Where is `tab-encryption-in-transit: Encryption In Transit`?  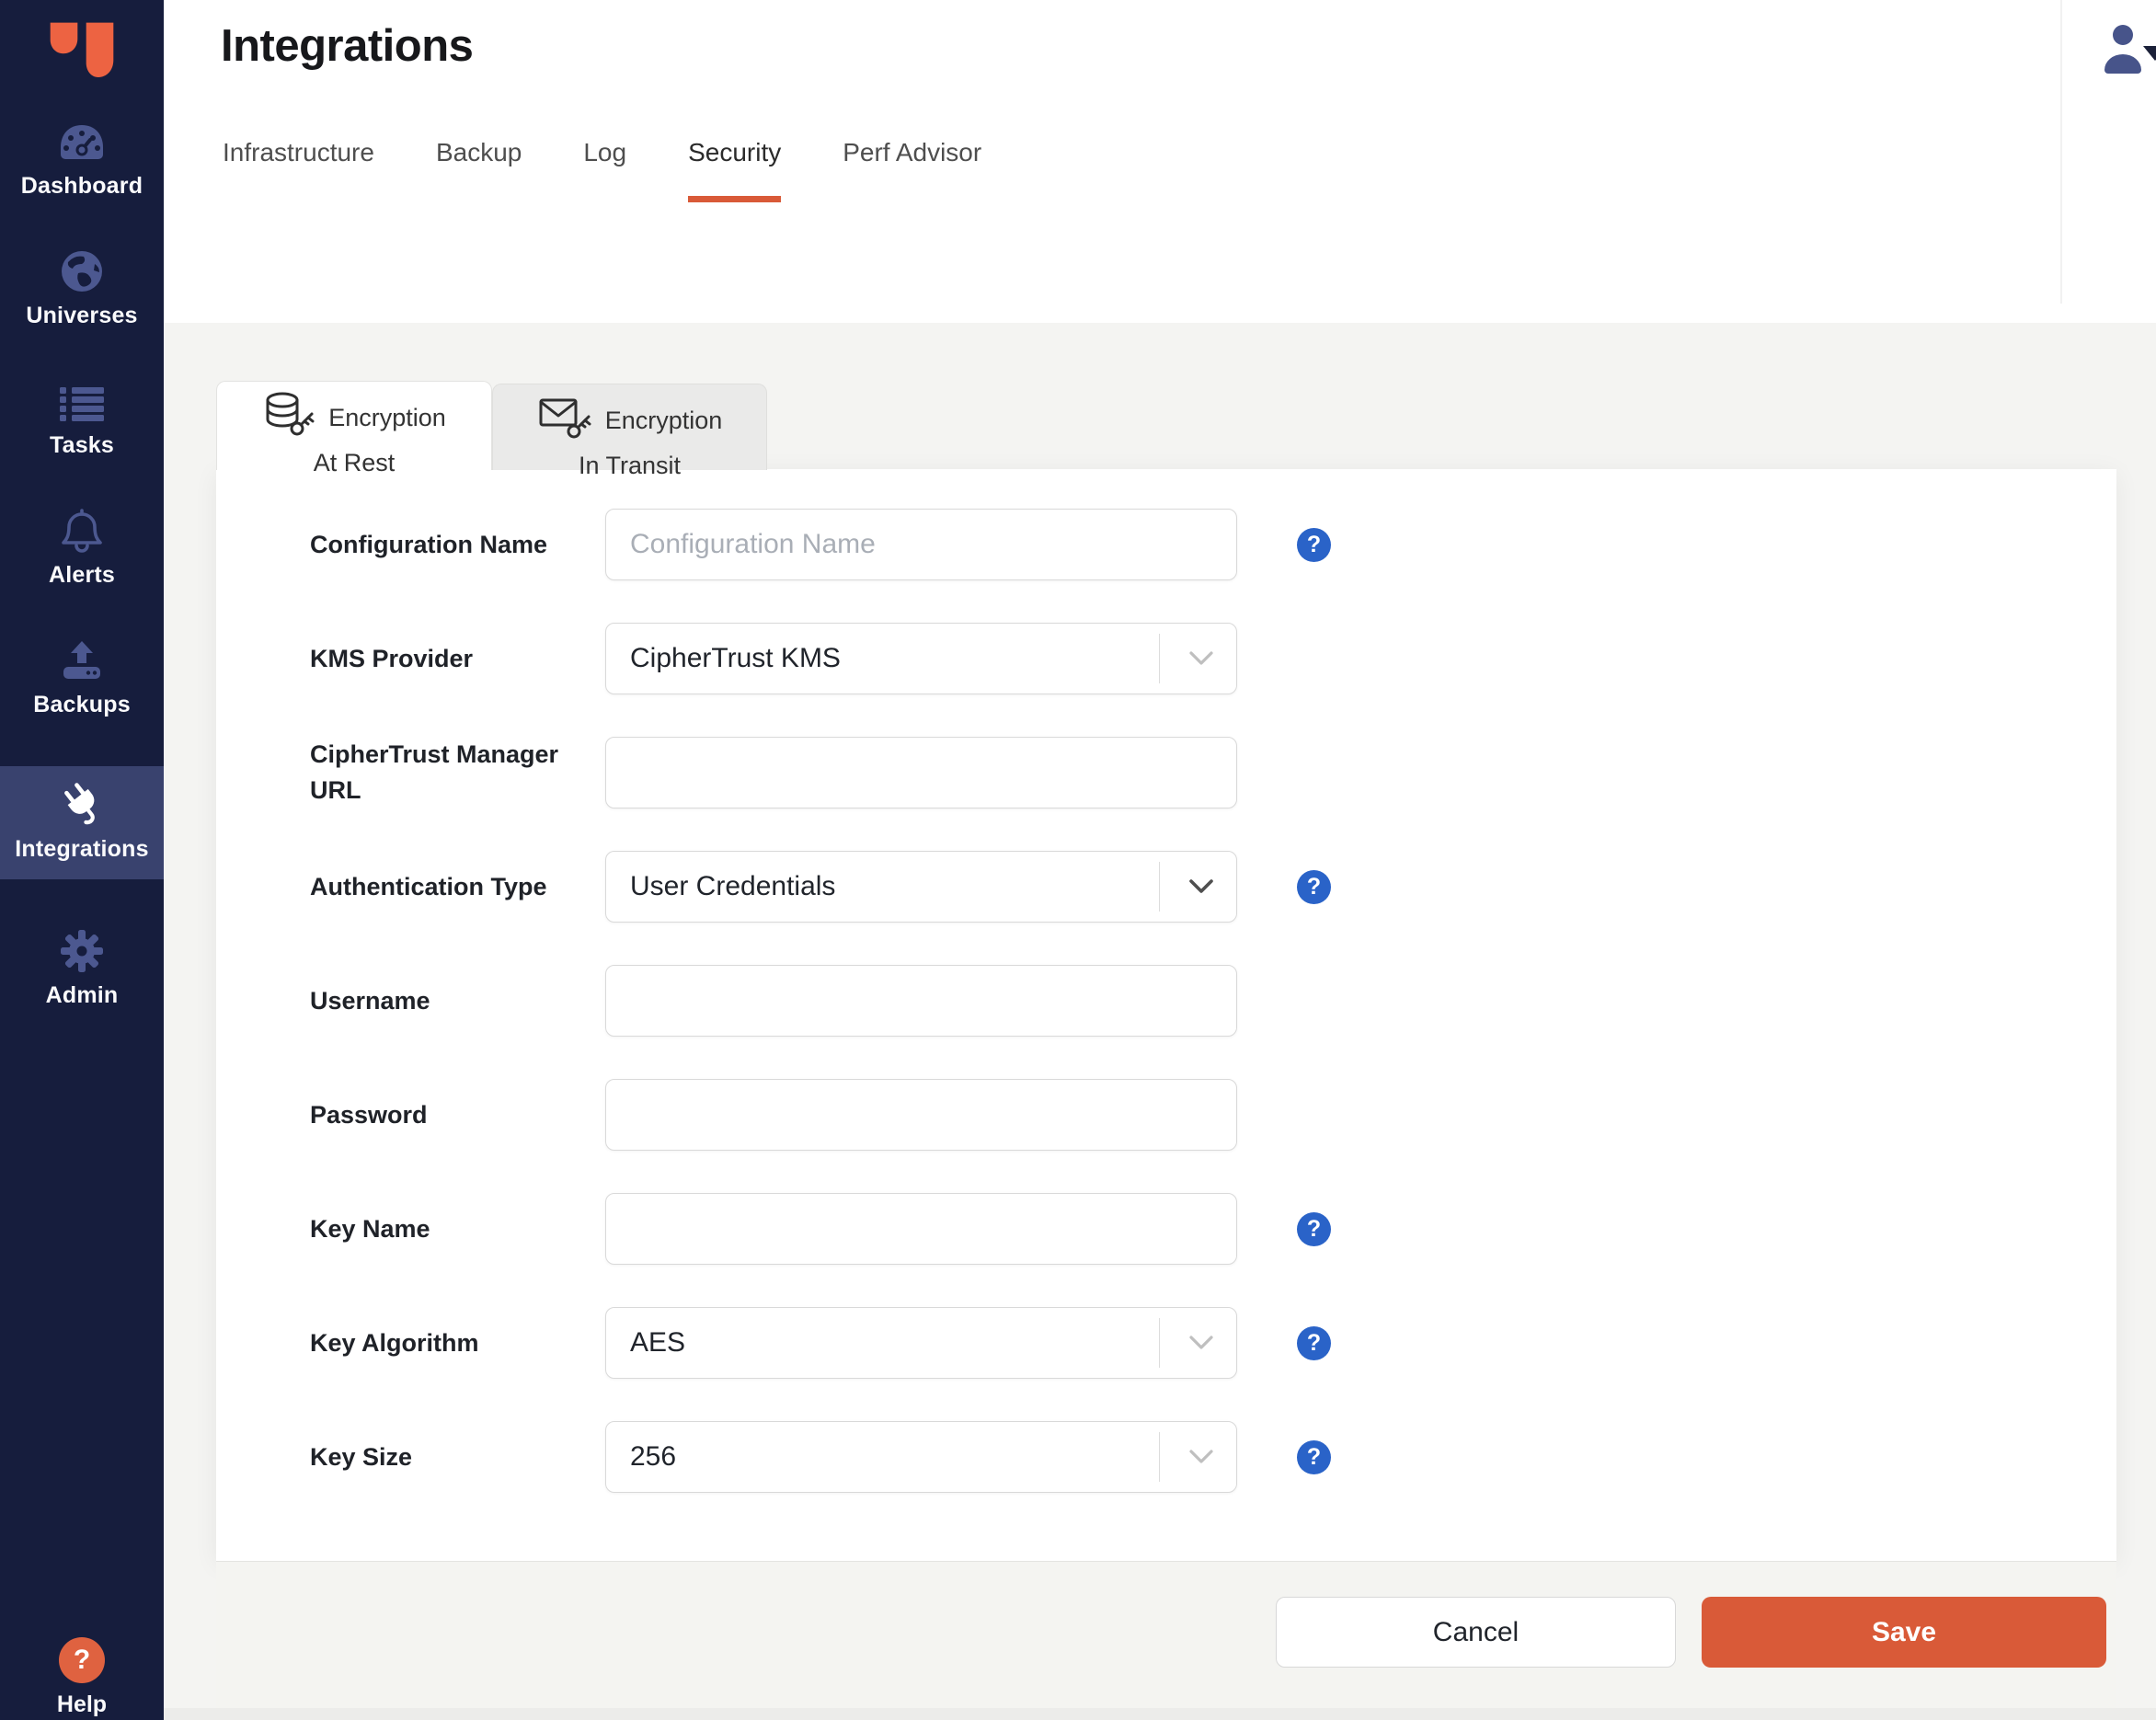 tab-encryption-in-transit: Encryption In Transit is located at coordinates (630, 431).